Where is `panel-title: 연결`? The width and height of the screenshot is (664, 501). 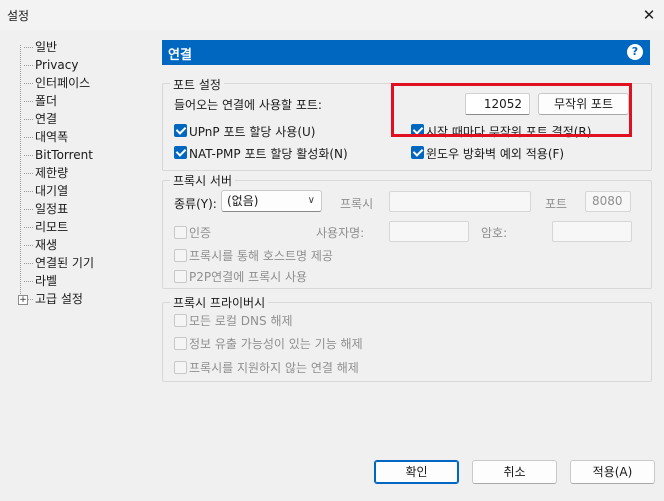 panel-title: 연결 is located at coordinates (180, 55).